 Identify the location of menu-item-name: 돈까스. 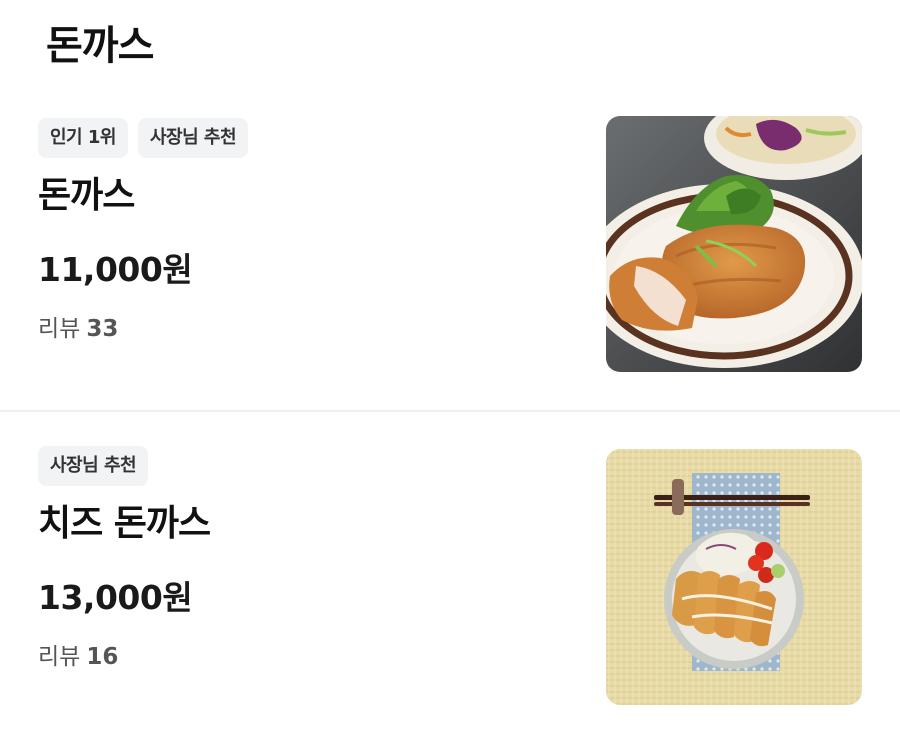
(86, 195).